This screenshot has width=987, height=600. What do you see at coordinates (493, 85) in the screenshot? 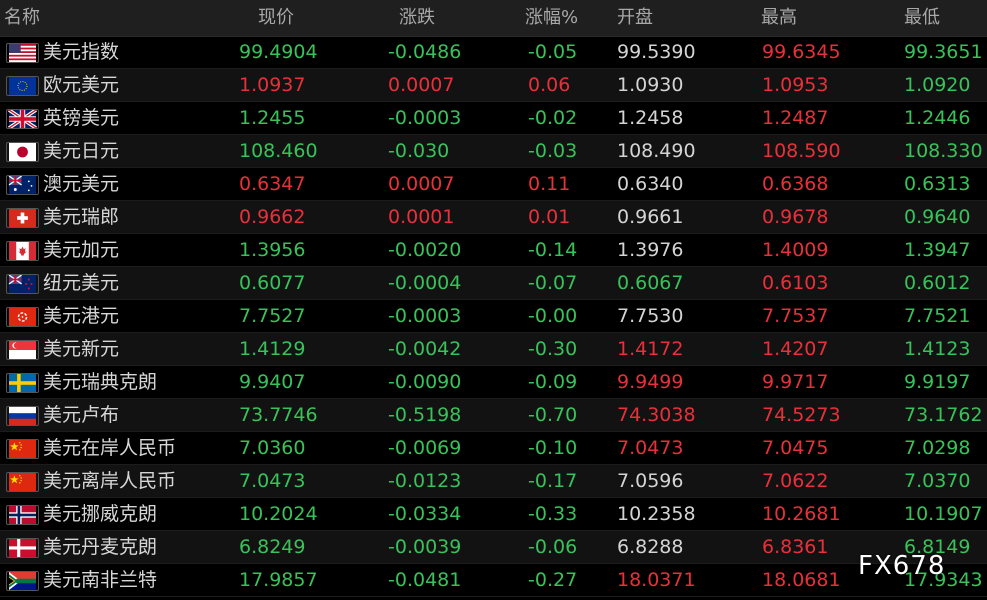
I see `table-row: 欧元美元 1.0937 0.0007 0.06 1.0930 1.0953 1.0920` at bounding box center [493, 85].